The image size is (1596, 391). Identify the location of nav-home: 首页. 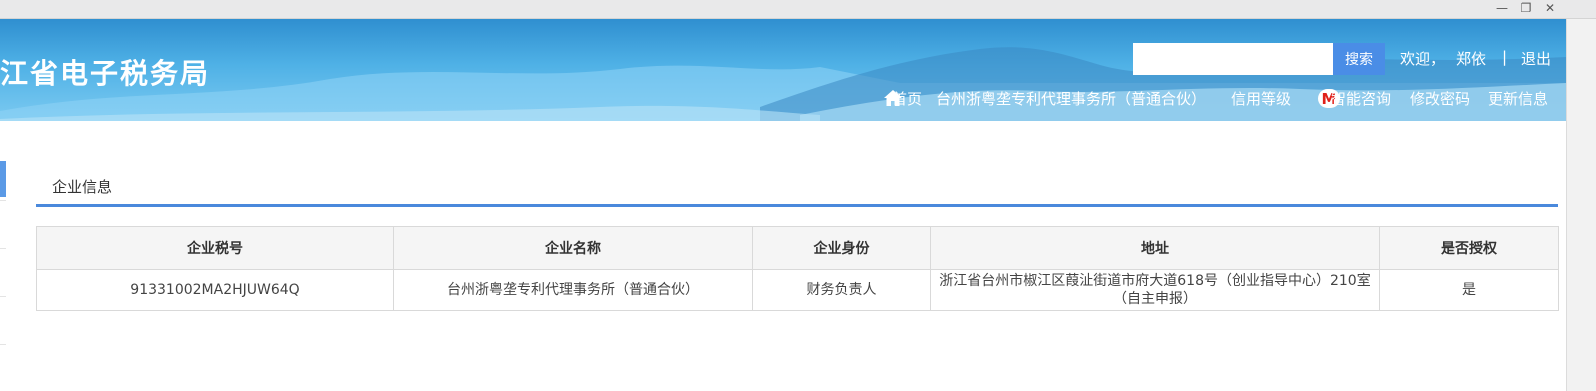
(907, 98).